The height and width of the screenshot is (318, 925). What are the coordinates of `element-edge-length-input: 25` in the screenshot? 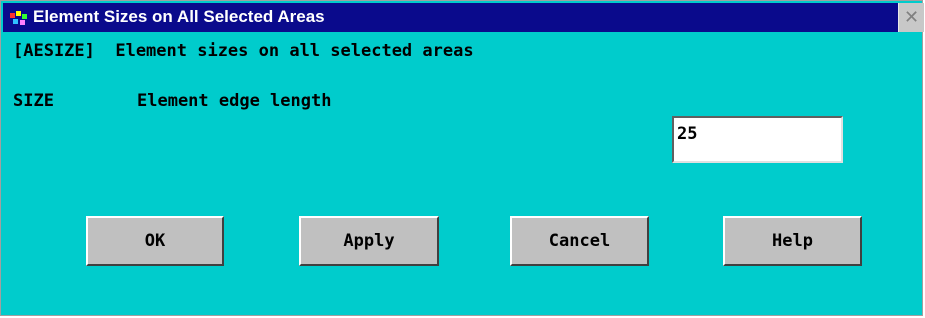 It's located at (757, 139).